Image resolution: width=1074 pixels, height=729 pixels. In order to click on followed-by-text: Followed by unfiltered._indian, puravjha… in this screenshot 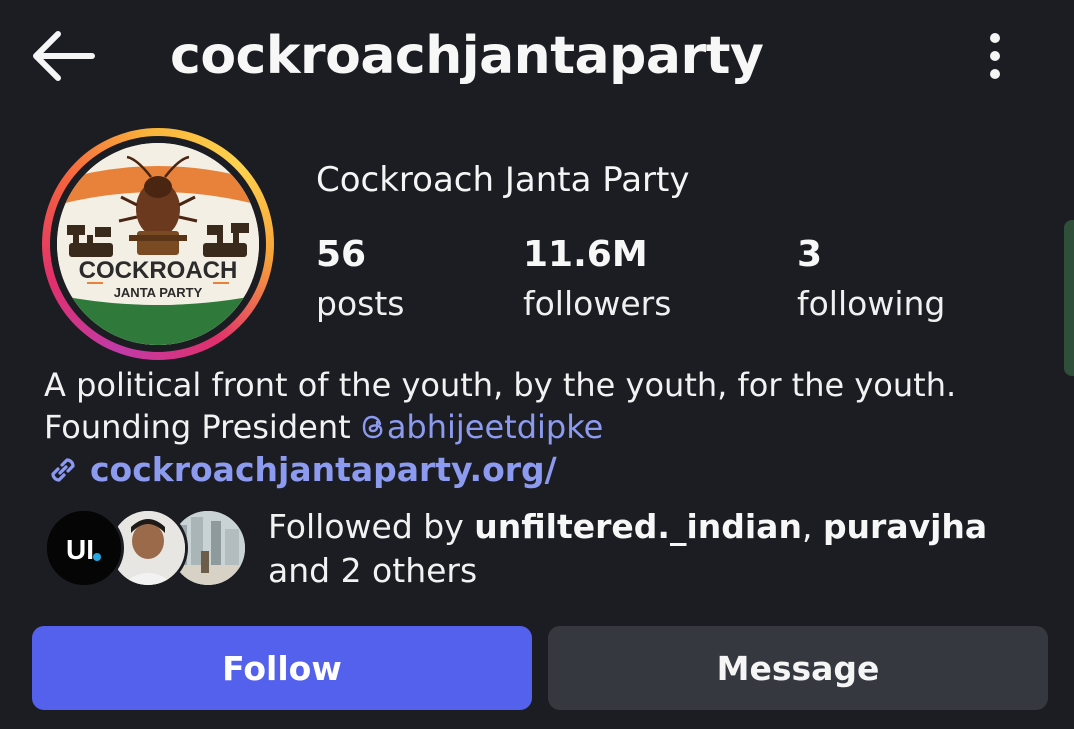, I will do `click(658, 549)`.